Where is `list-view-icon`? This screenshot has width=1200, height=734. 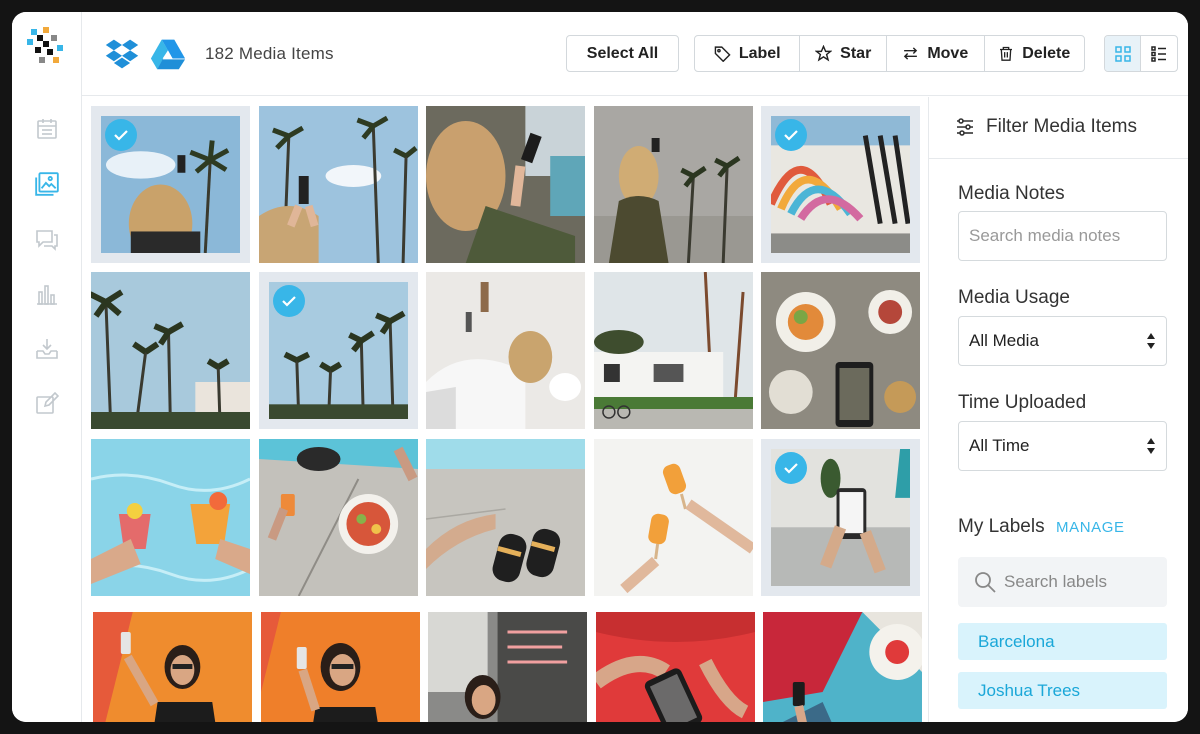 list-view-icon is located at coordinates (1158, 53).